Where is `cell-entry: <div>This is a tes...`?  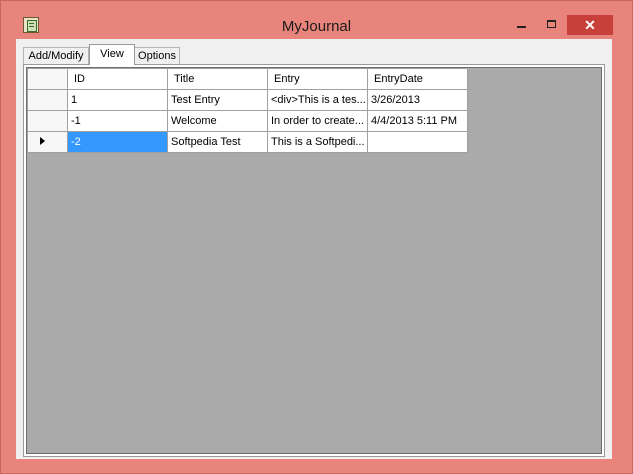
cell-entry: <div>This is a tes... is located at coordinates (317, 100).